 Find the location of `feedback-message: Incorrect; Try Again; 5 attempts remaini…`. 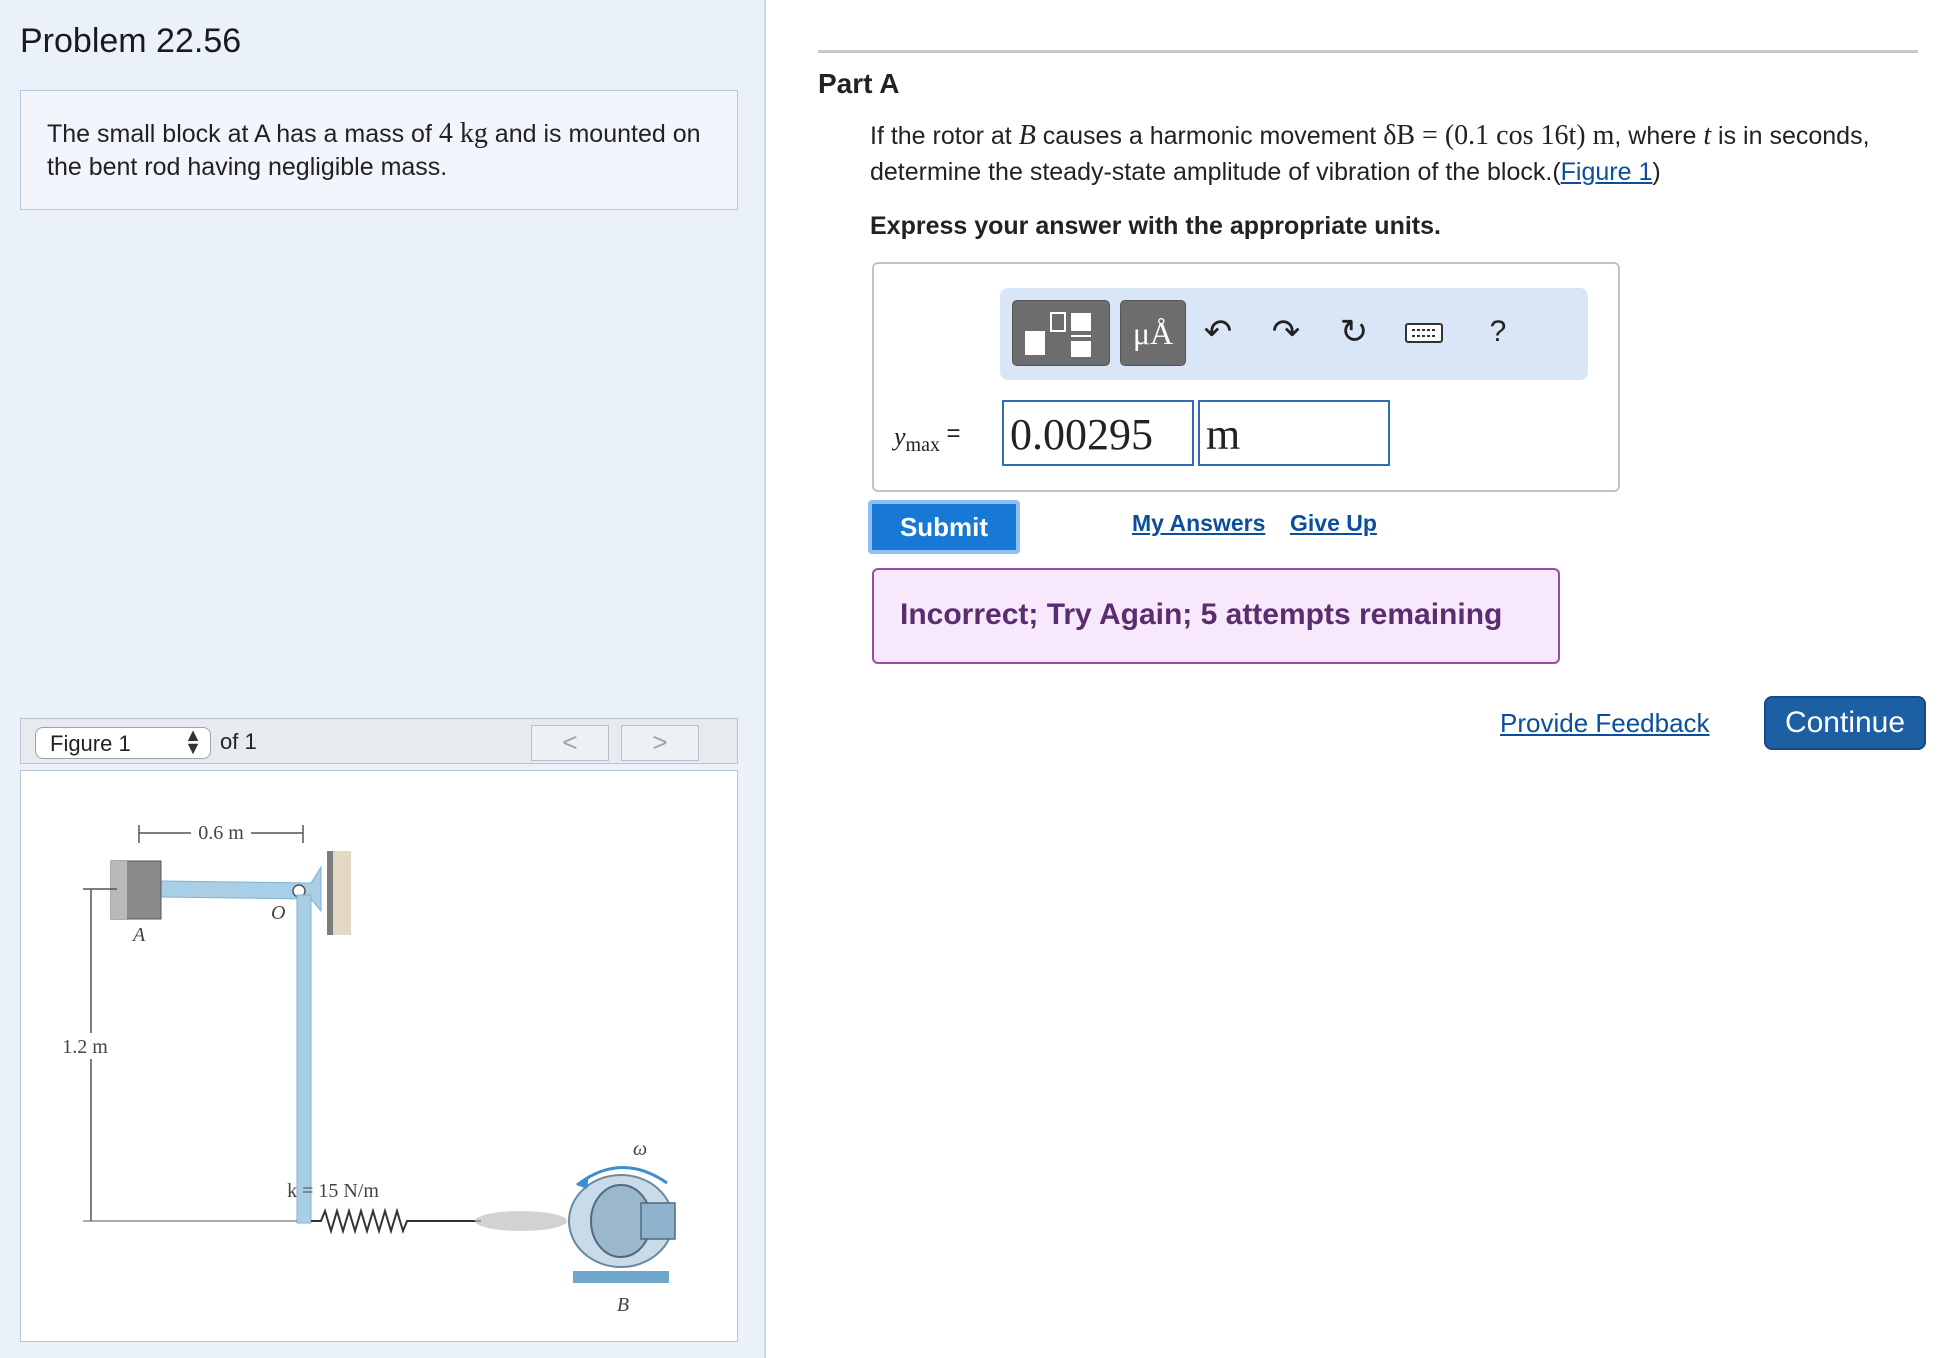

feedback-message: Incorrect; Try Again; 5 attempts remaini… is located at coordinates (1201, 614).